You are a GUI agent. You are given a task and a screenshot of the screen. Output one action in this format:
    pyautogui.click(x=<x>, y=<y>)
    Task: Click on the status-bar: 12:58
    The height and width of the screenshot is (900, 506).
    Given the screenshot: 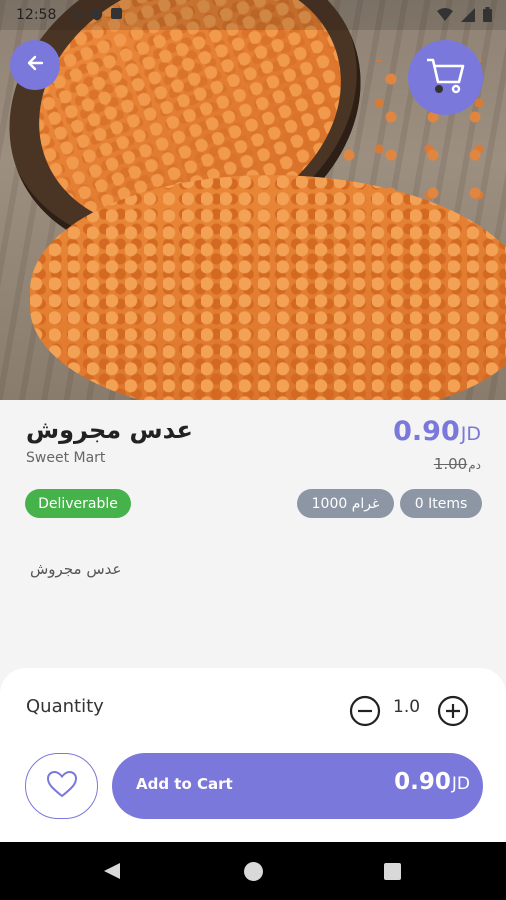 What is the action you would take?
    pyautogui.click(x=253, y=15)
    